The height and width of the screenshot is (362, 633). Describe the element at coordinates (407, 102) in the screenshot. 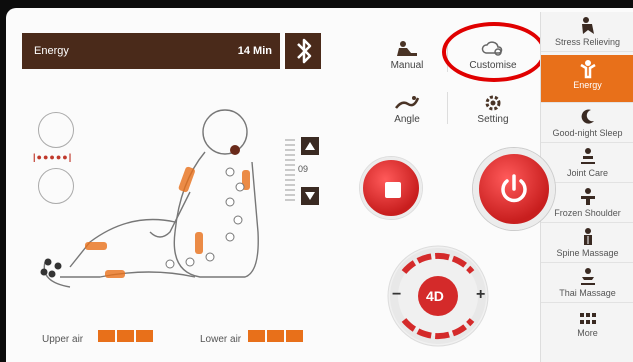

I see `angle-icon` at that location.